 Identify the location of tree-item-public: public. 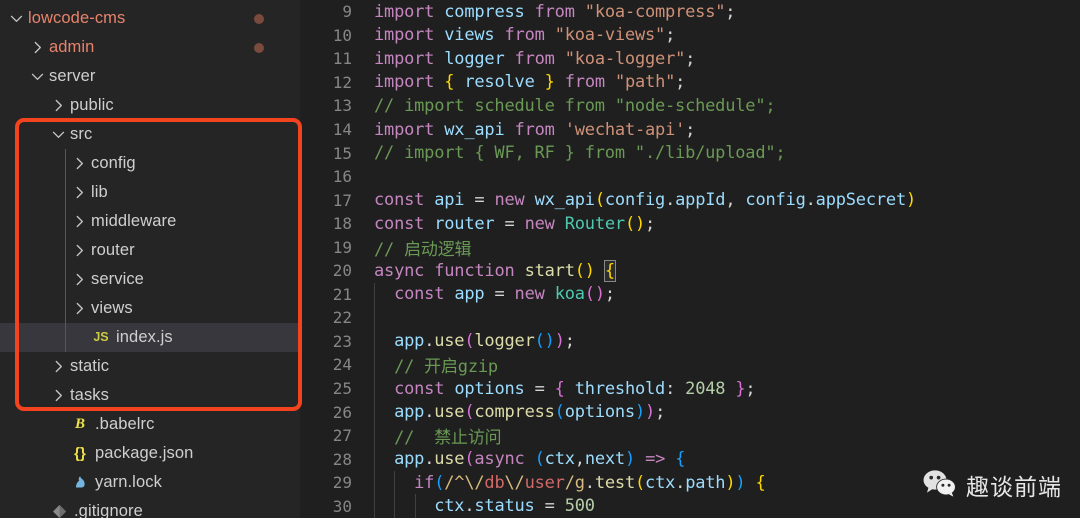
(150, 105).